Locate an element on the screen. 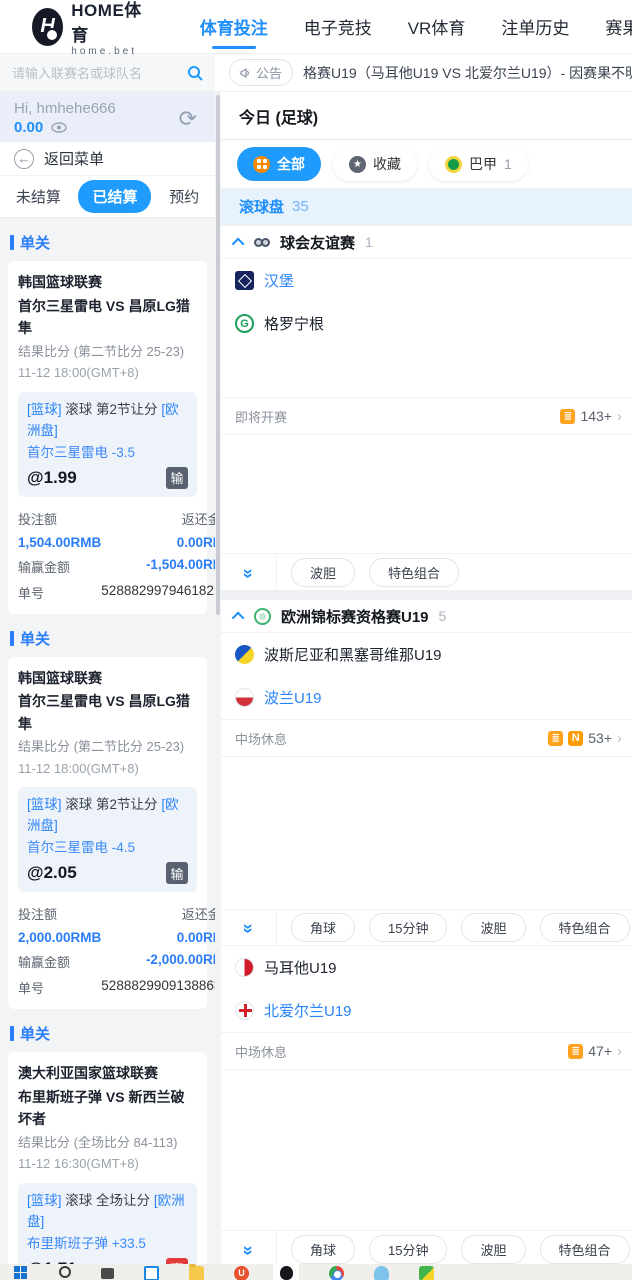 Image resolution: width=632 pixels, height=1280 pixels. groningen-logo-icon: G is located at coordinates (244, 323).